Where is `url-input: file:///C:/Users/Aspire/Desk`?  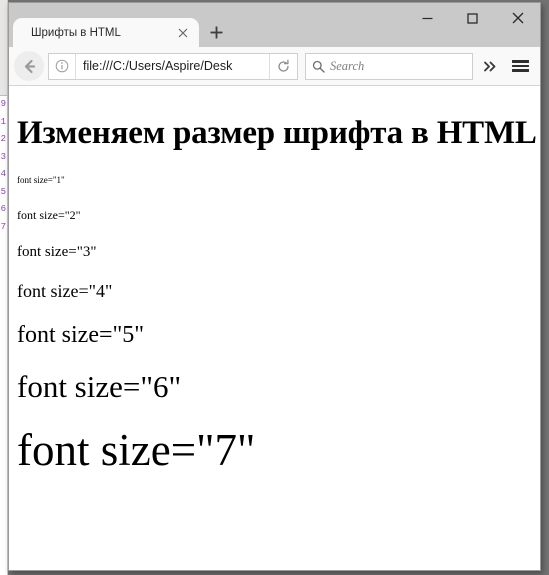
url-input: file:///C:/Users/Aspire/Desk is located at coordinates (172, 66).